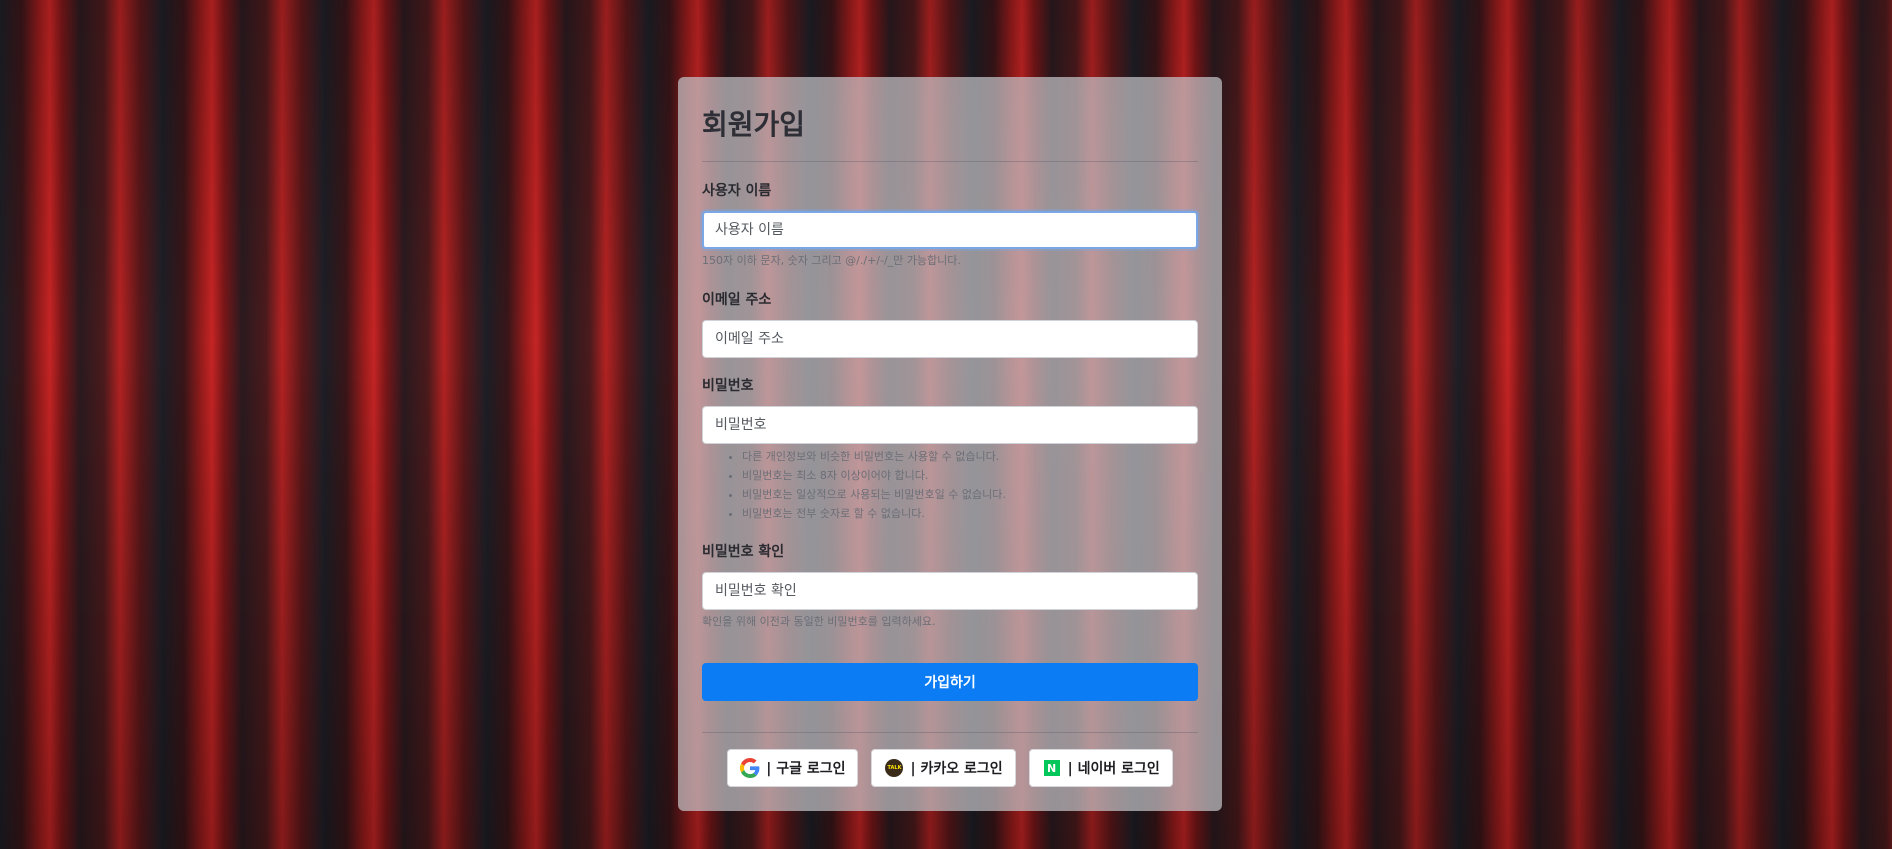 The width and height of the screenshot is (1892, 849). I want to click on password-confirm-label: 비밀번호 확인, so click(743, 552).